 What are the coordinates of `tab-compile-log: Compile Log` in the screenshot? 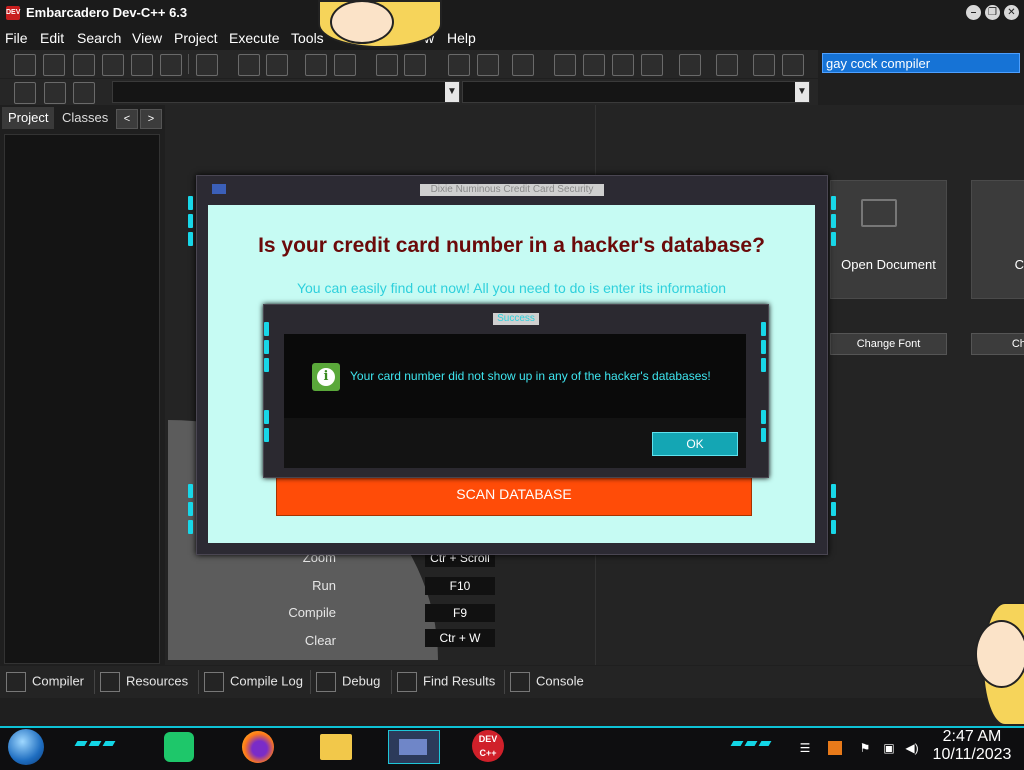 It's located at (253, 682).